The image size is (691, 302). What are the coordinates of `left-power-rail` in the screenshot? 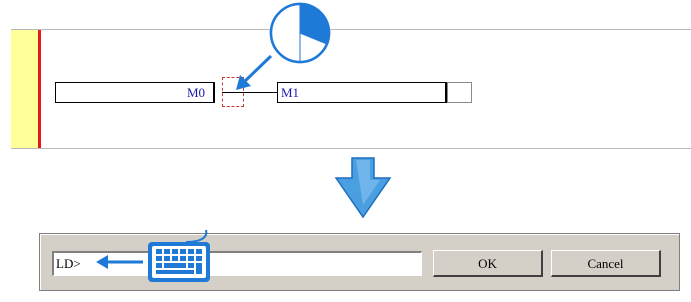 It's located at (39, 89).